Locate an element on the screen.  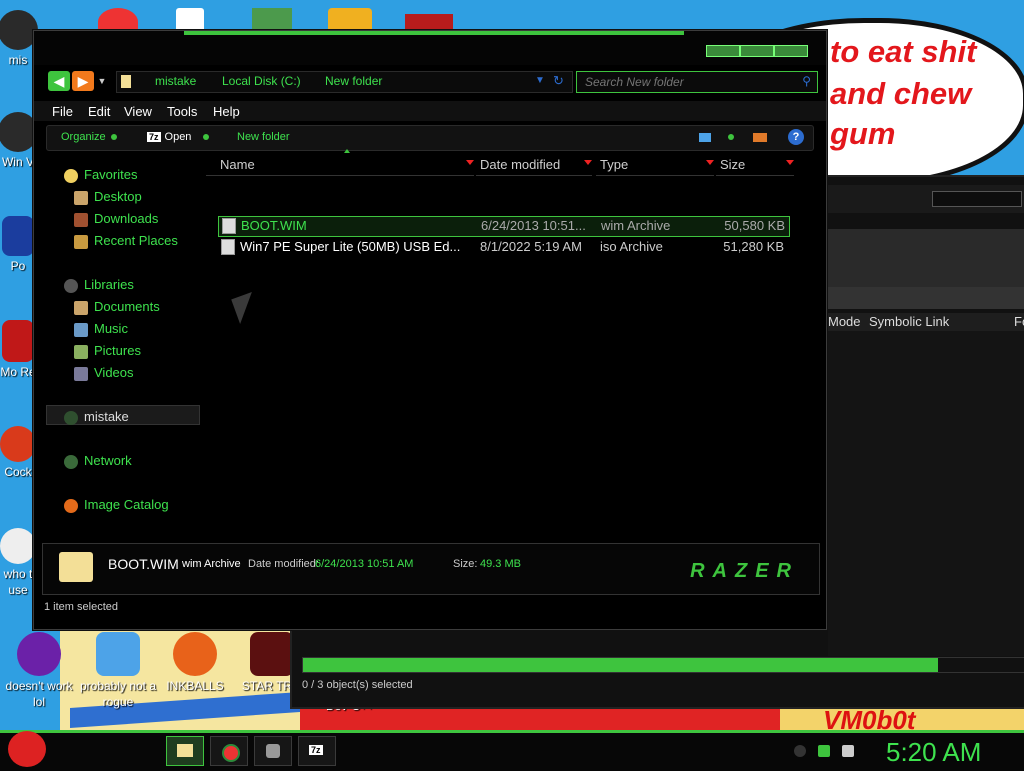
desktop-icon-label: probably not a rogue is located at coordinates (118, 694).